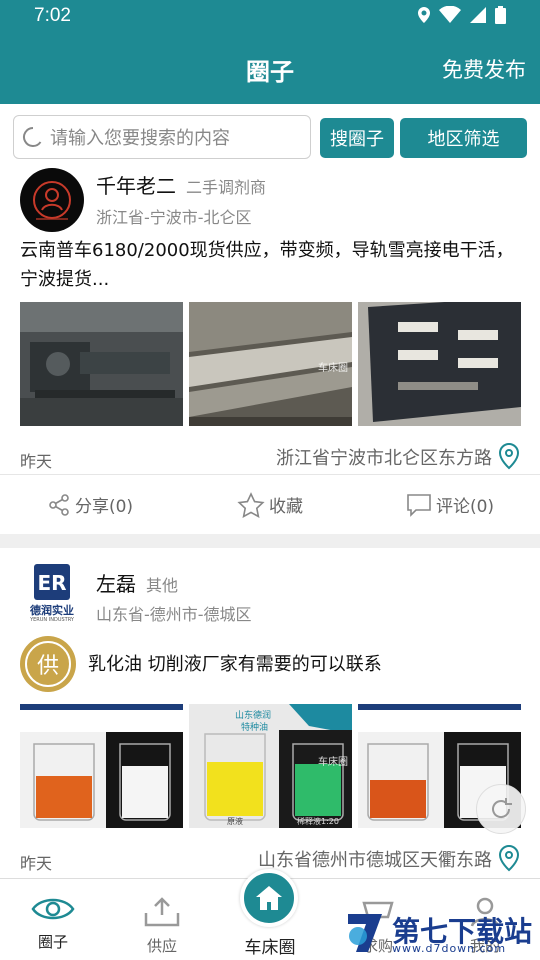 The width and height of the screenshot is (540, 960). I want to click on nameplate-photo-image, so click(439, 364).